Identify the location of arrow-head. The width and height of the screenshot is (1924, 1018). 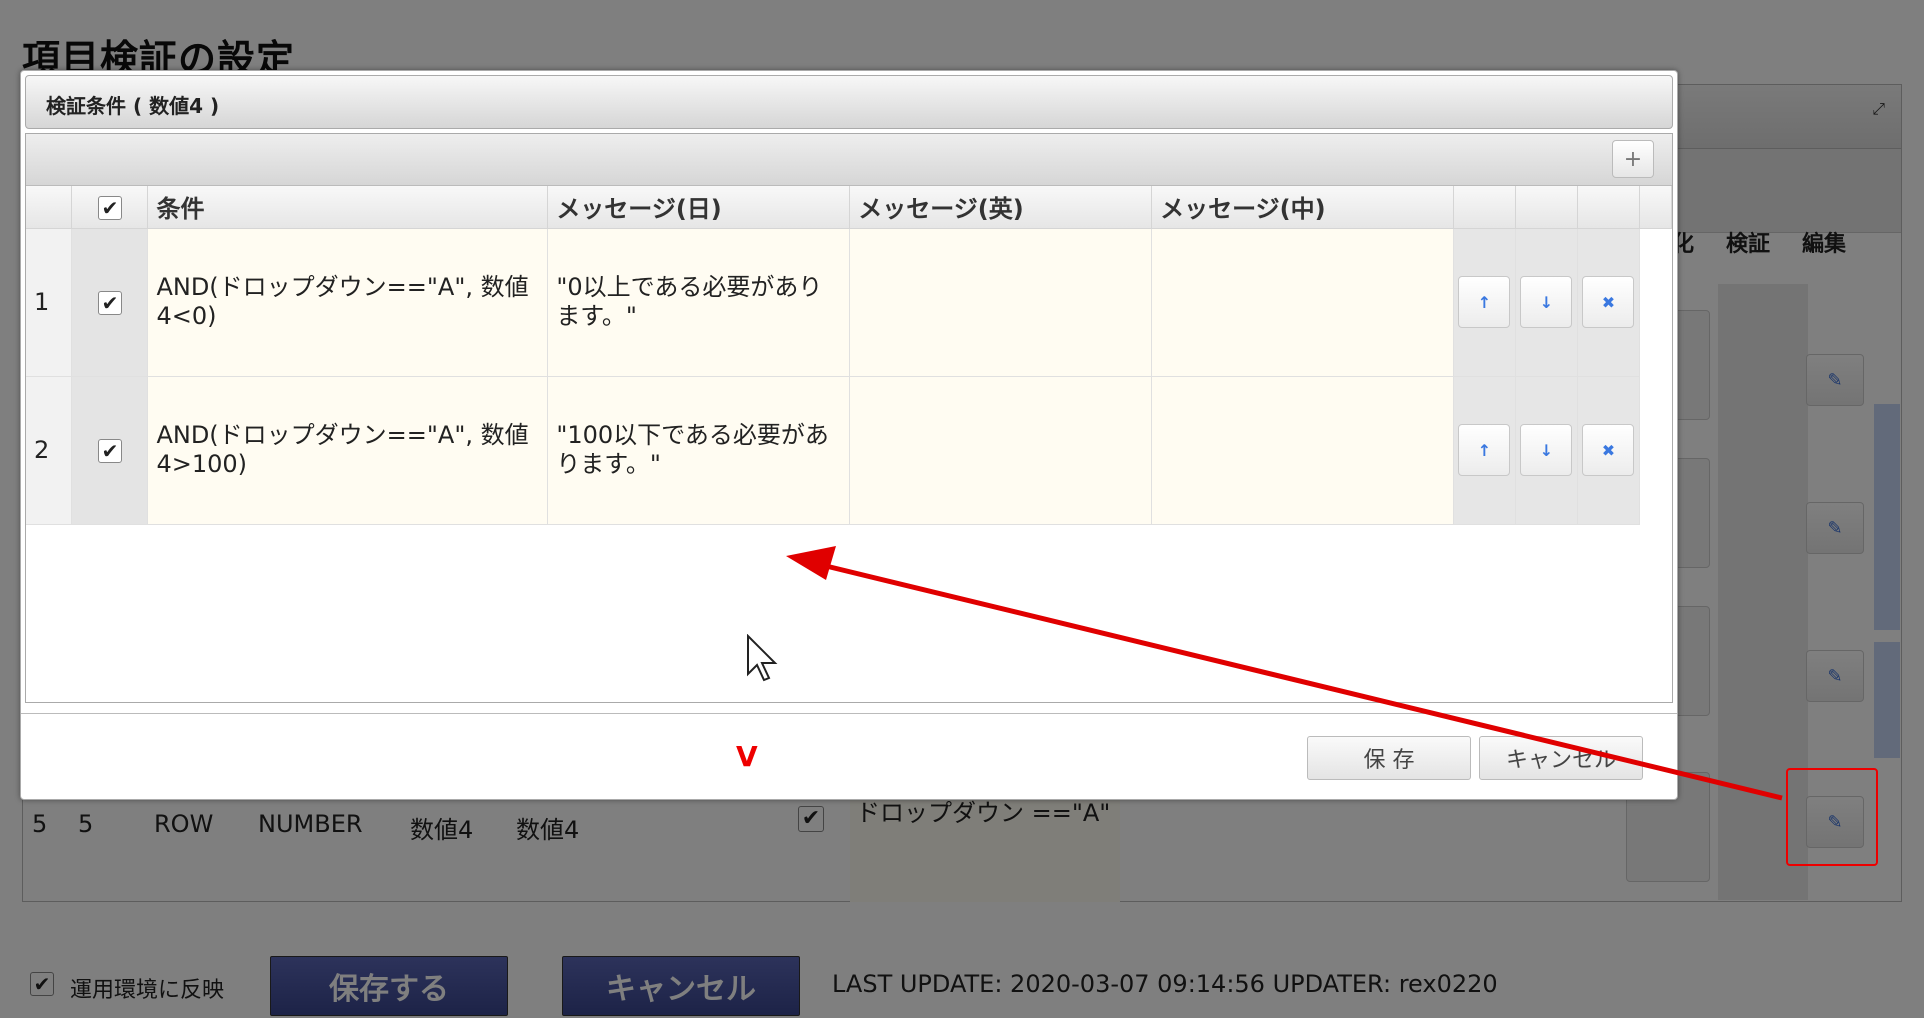
(811, 563).